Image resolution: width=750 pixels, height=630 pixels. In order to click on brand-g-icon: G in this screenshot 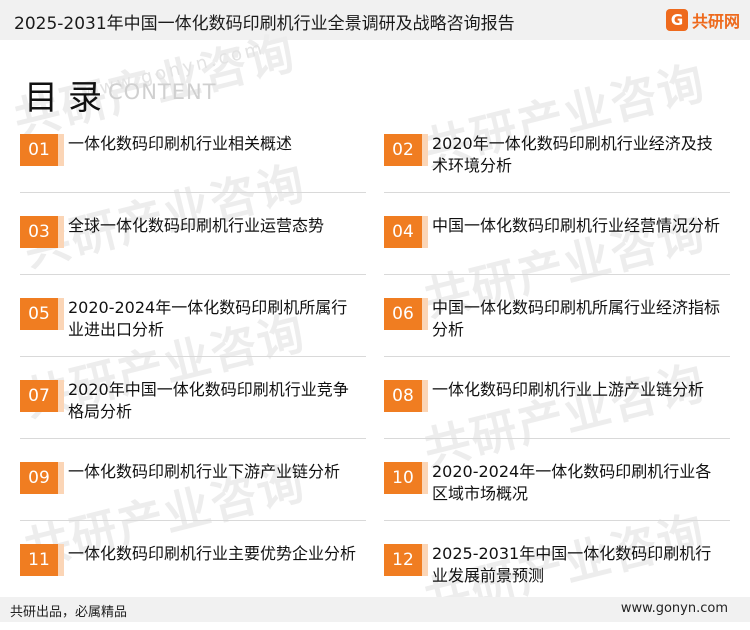, I will do `click(676, 20)`.